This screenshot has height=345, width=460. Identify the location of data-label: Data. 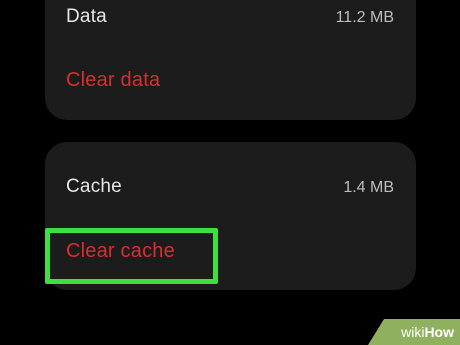
(86, 16).